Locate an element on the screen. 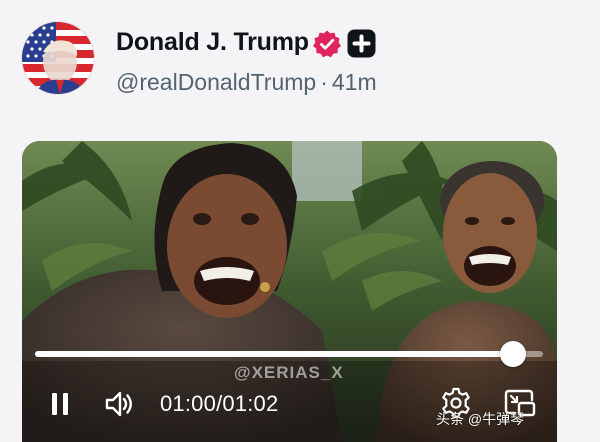 This screenshot has width=600, height=442. verified-badge-icon is located at coordinates (327, 44).